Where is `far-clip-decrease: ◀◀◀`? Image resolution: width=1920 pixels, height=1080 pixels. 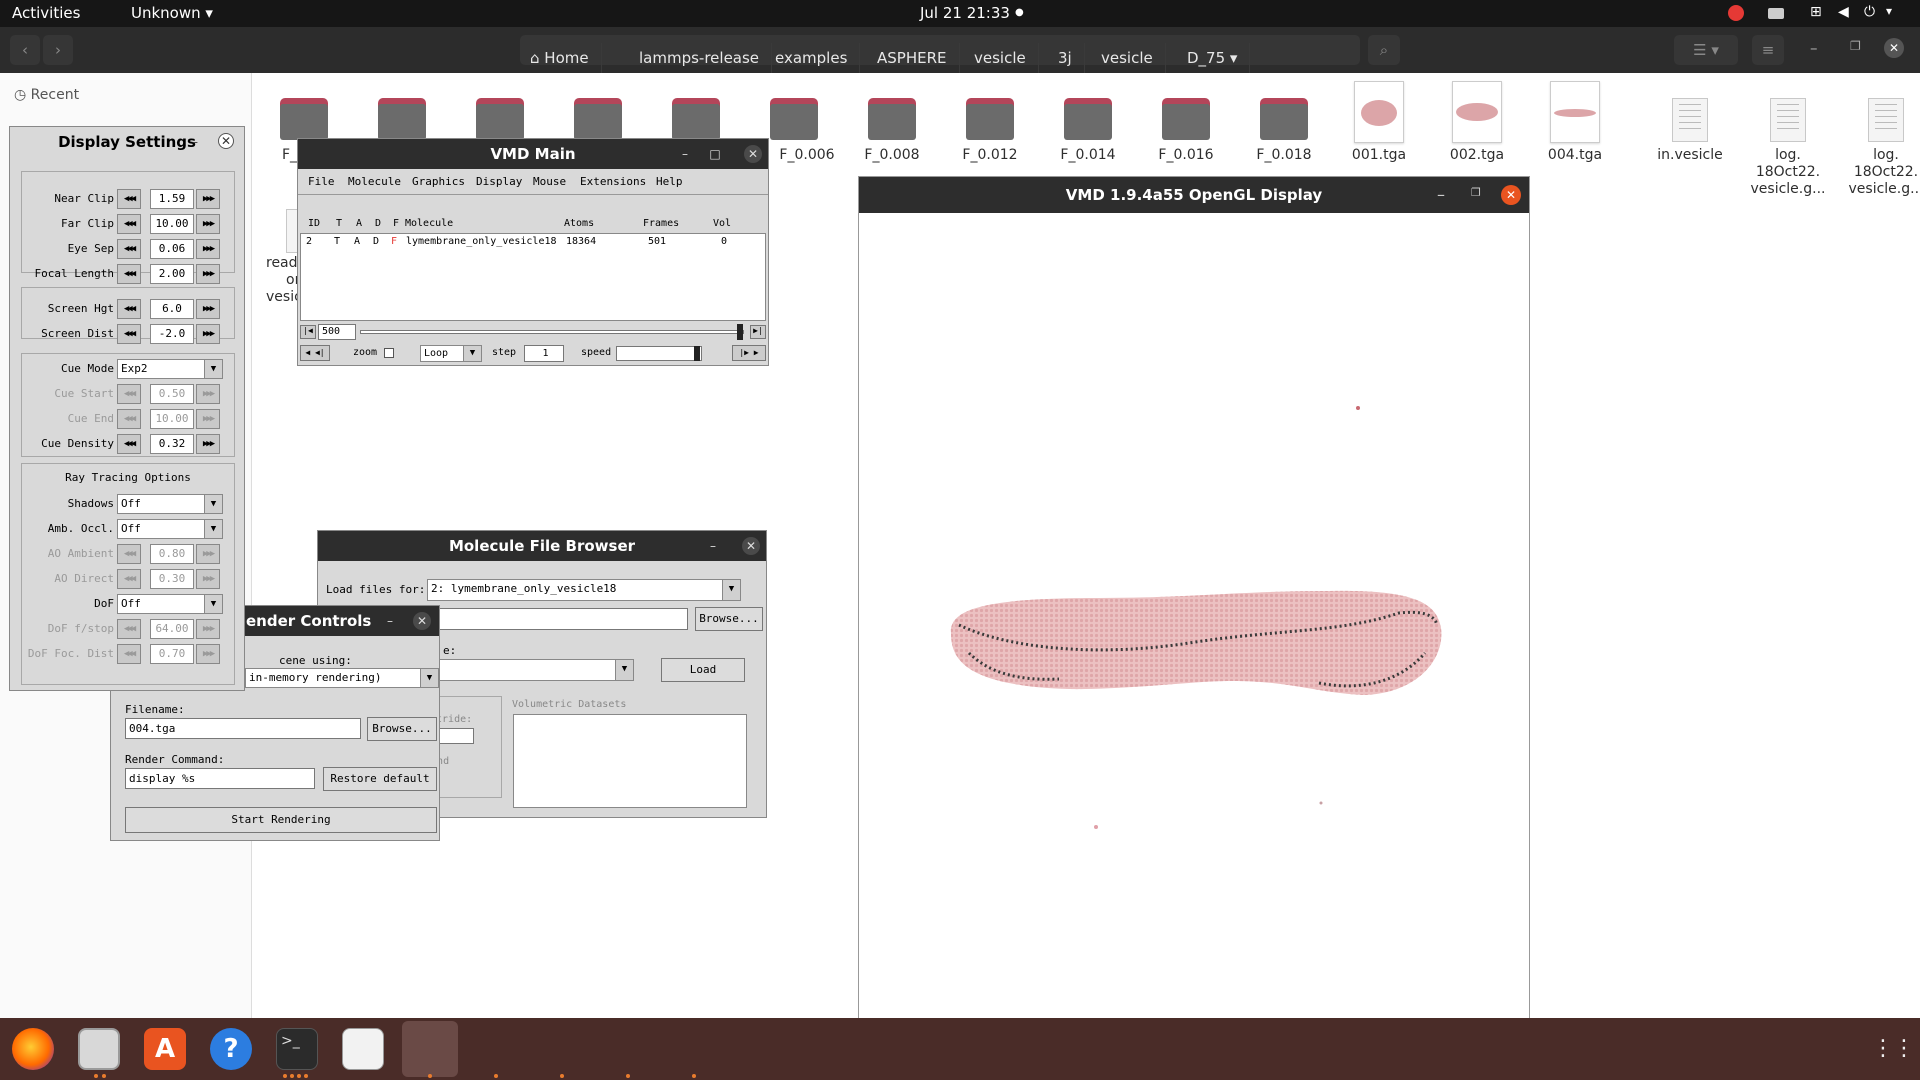
far-clip-decrease: ◀◀◀ is located at coordinates (129, 224).